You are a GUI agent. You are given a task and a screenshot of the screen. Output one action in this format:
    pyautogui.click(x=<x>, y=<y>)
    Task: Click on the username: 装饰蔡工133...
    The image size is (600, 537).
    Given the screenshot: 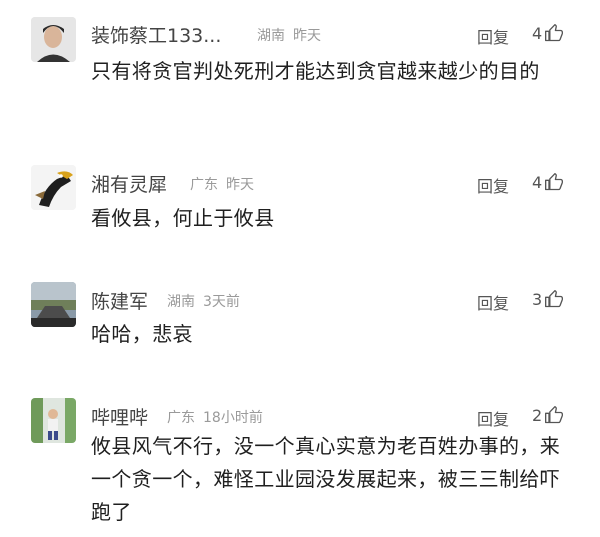 What is the action you would take?
    pyautogui.click(x=156, y=34)
    